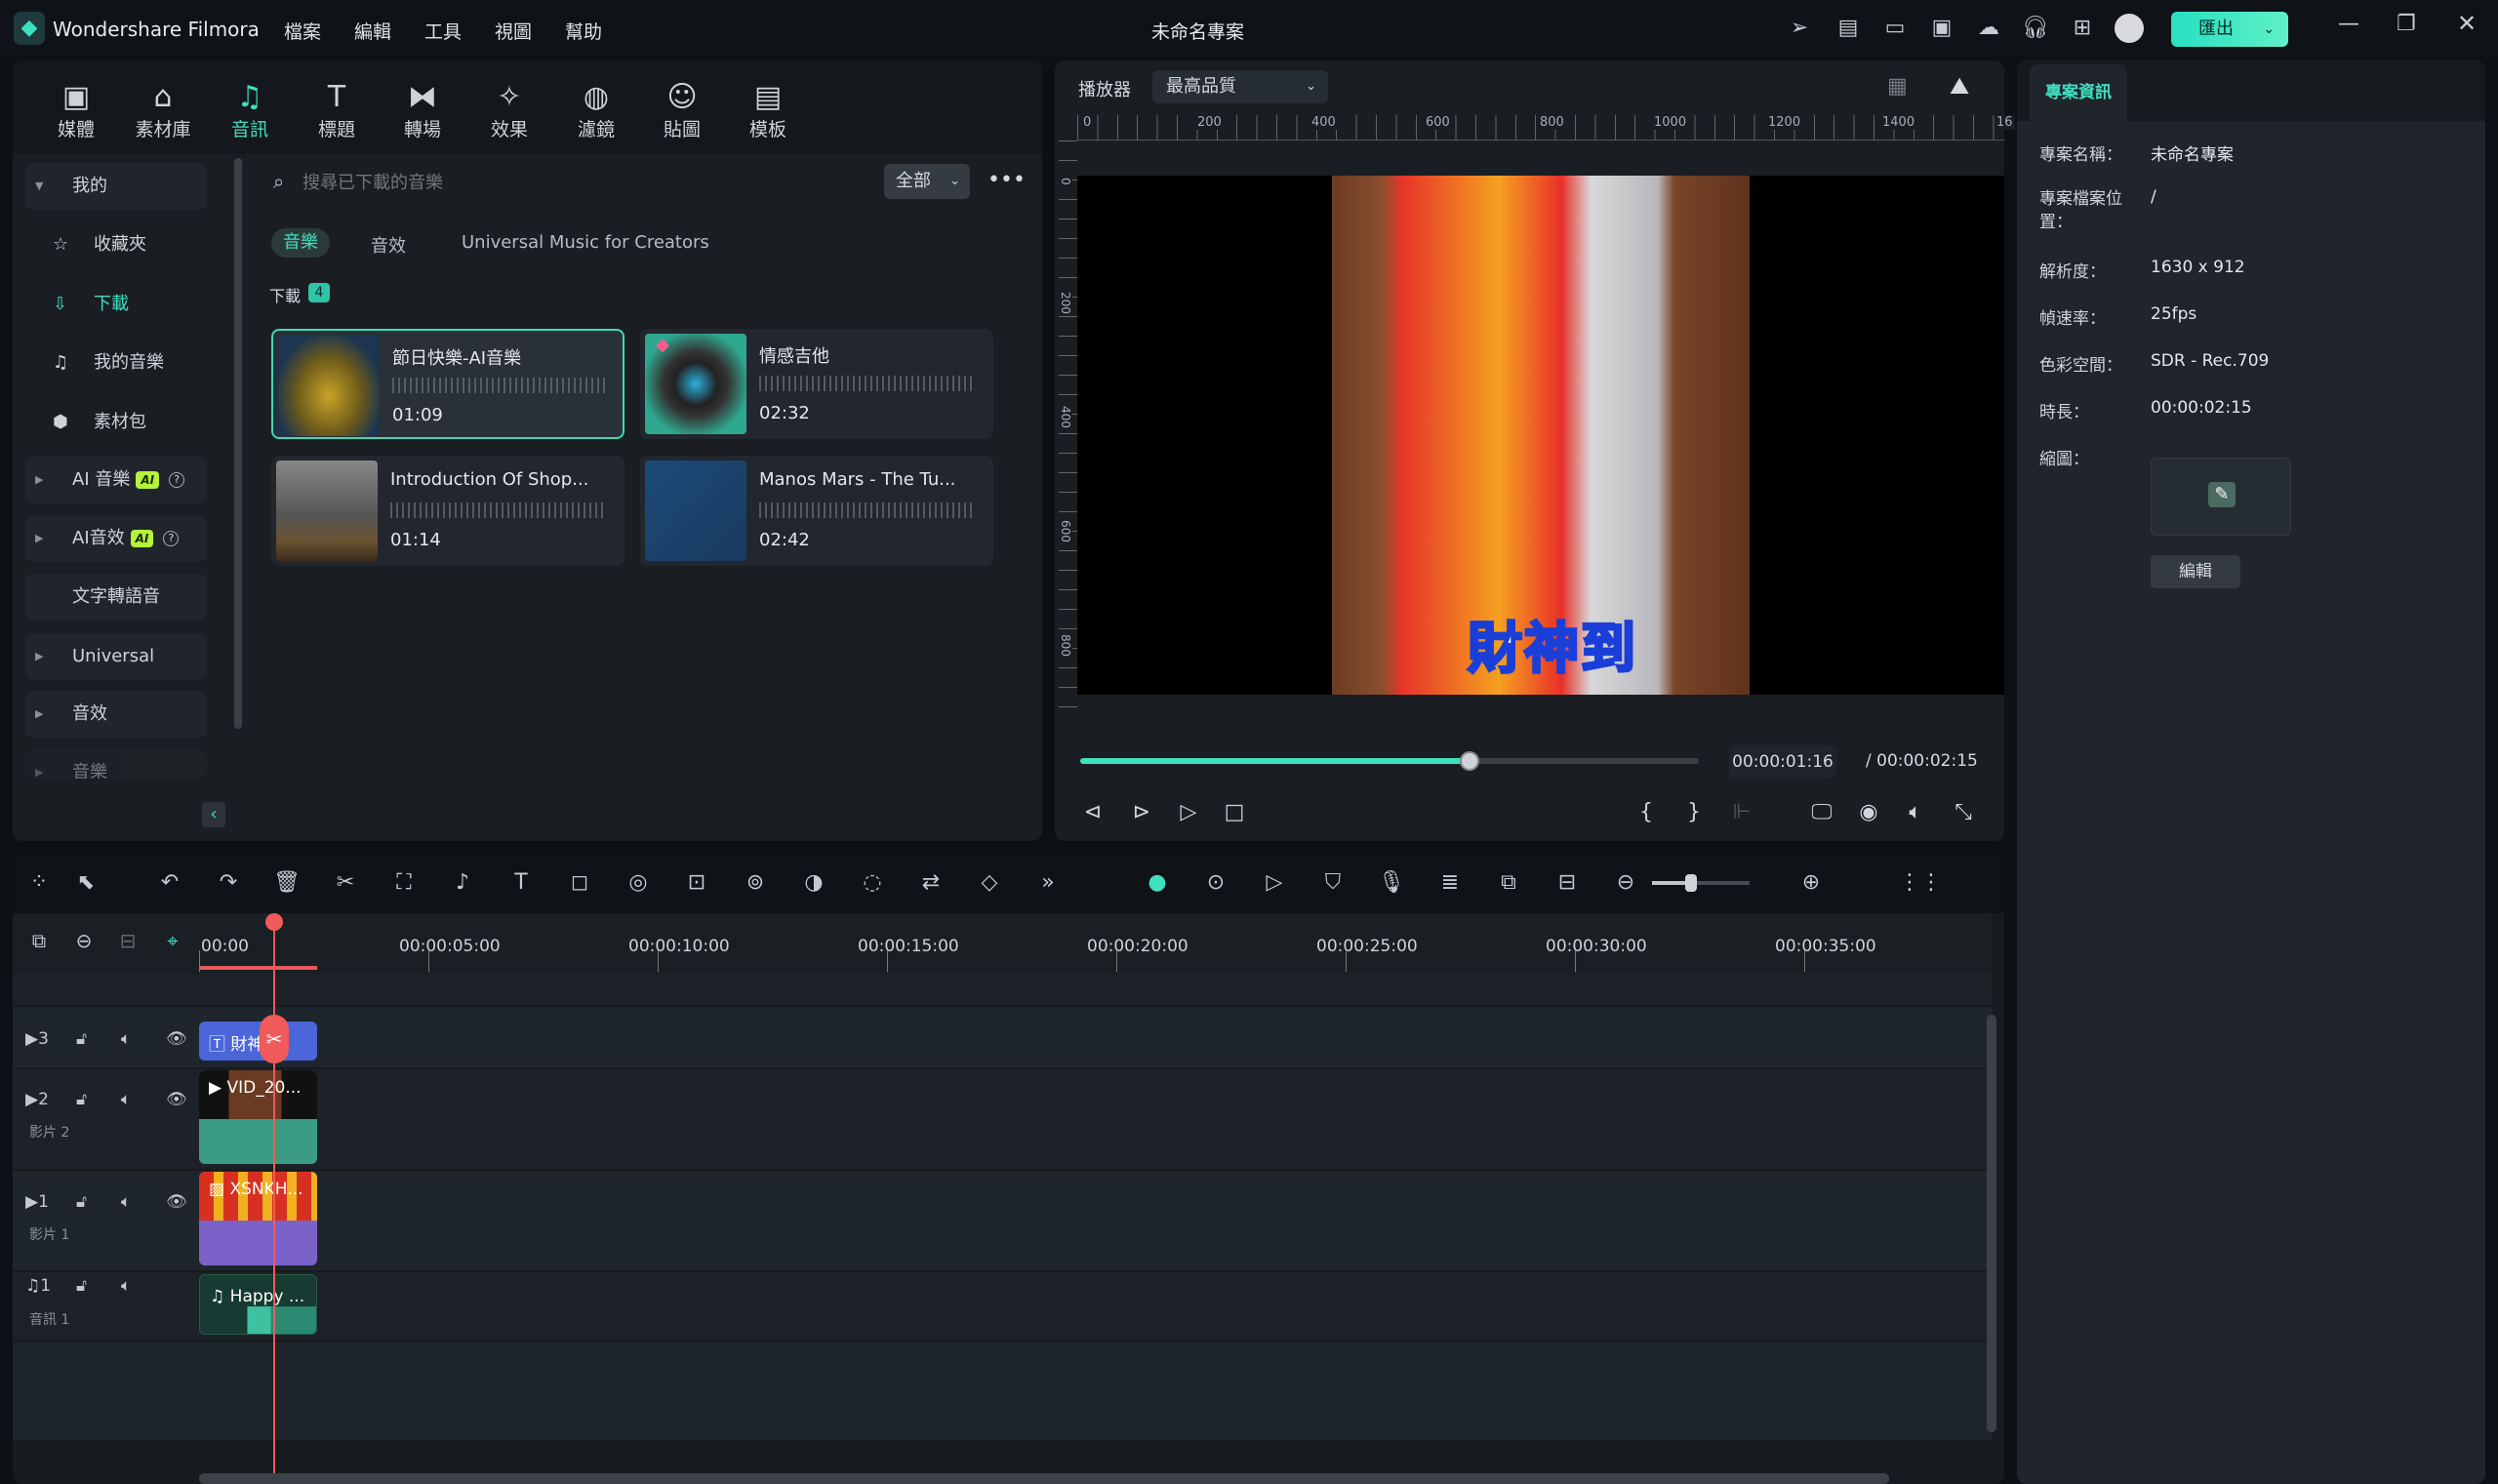  I want to click on link-icon: ⊖, so click(84, 940).